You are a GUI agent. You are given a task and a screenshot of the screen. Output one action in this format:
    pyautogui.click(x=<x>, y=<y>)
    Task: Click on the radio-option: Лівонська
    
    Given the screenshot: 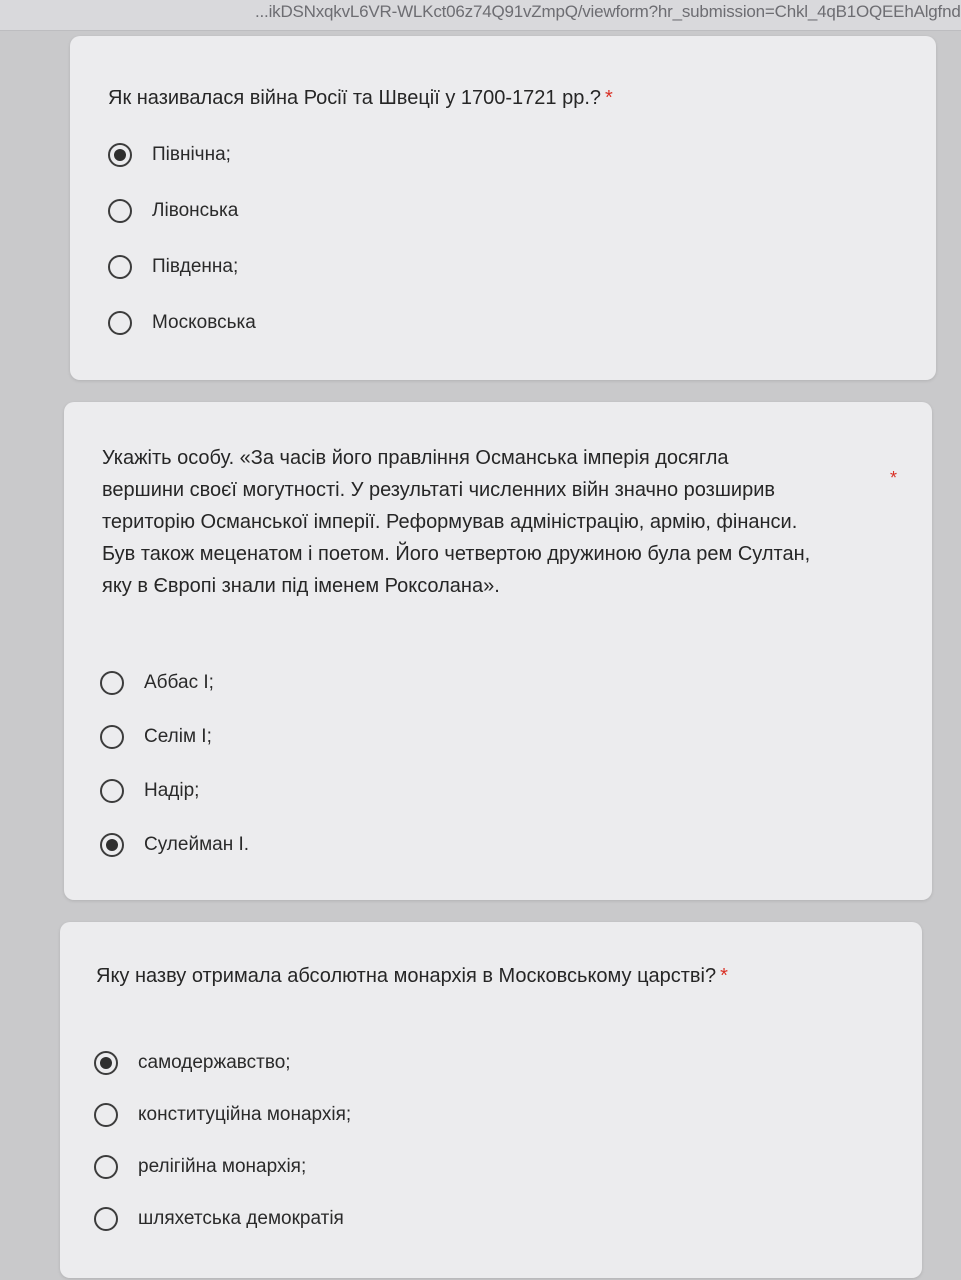 What is the action you would take?
    pyautogui.click(x=173, y=211)
    